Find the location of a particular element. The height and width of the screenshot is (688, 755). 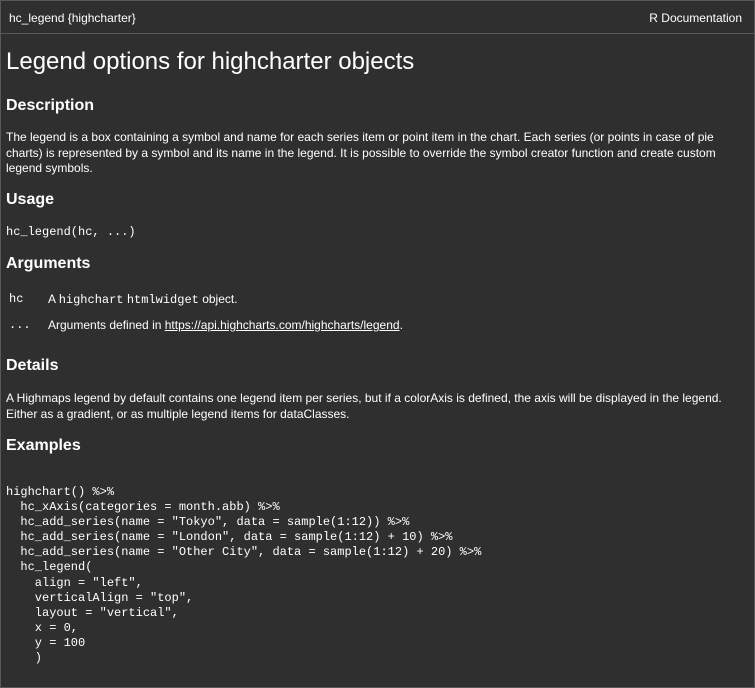

argument-desc-suffix: . is located at coordinates (401, 325).